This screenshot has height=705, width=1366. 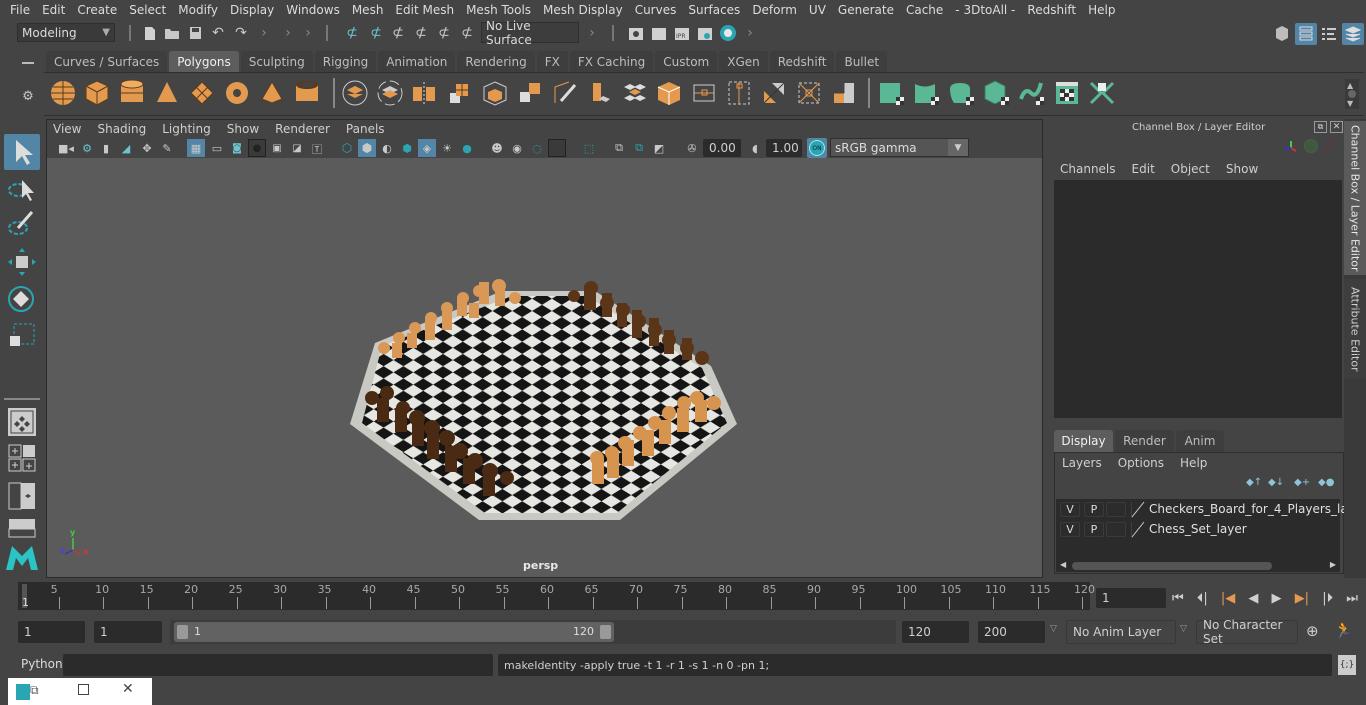 What do you see at coordinates (565, 93) in the screenshot?
I see `multi-cut-icon` at bounding box center [565, 93].